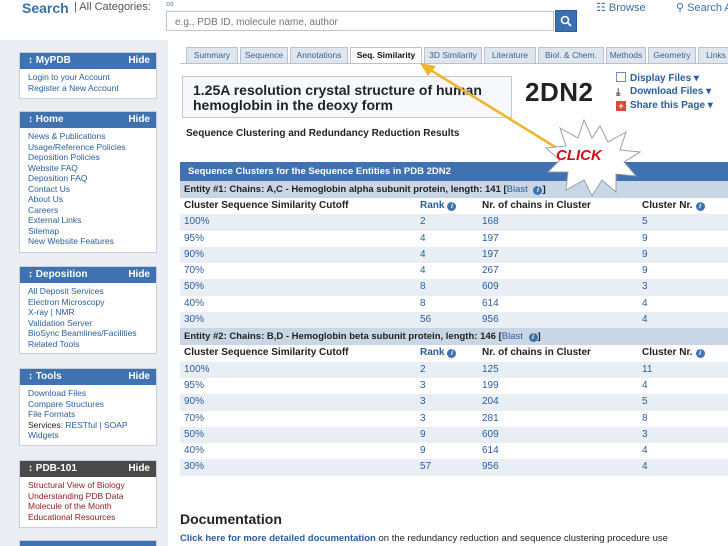  What do you see at coordinates (645, 222) in the screenshot?
I see `cluster-cell: 5` at bounding box center [645, 222].